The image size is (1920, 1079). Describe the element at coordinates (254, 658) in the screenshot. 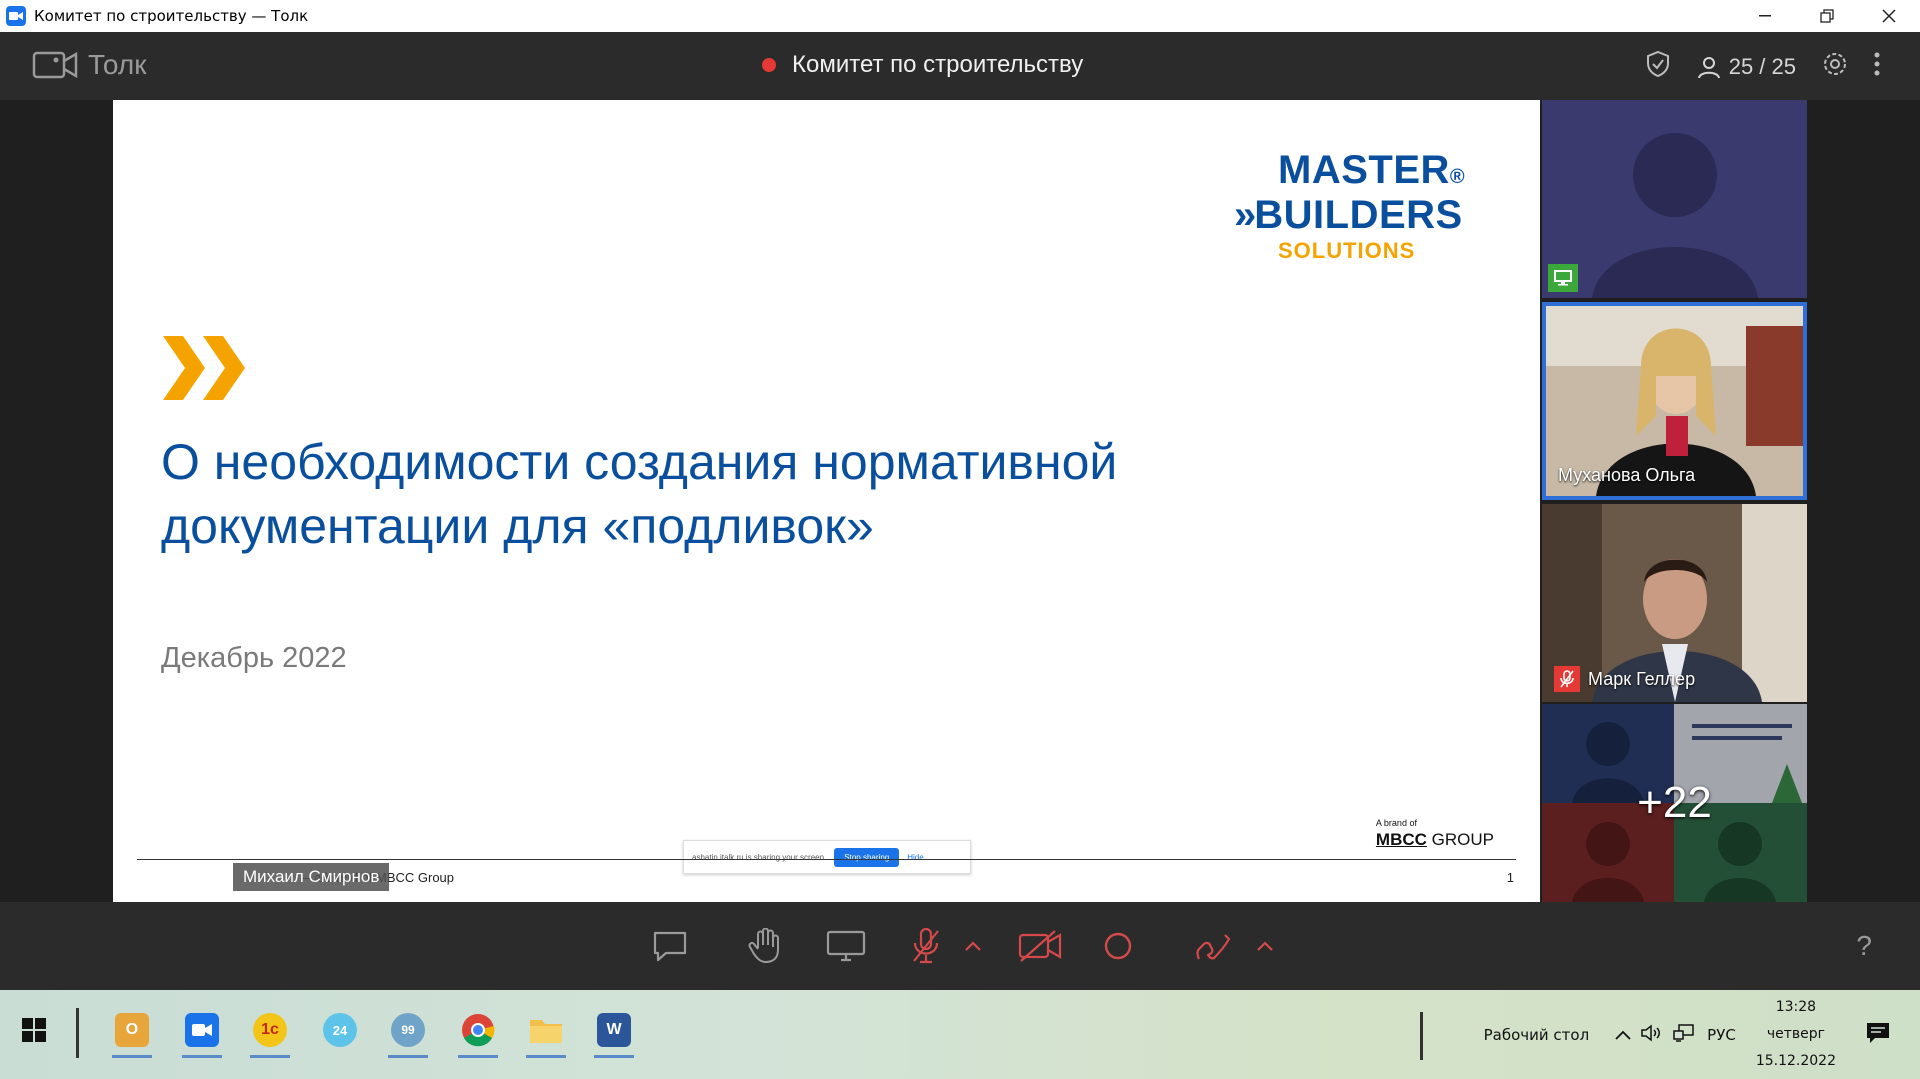

I see `slide-date: Декабрь 2022` at that location.